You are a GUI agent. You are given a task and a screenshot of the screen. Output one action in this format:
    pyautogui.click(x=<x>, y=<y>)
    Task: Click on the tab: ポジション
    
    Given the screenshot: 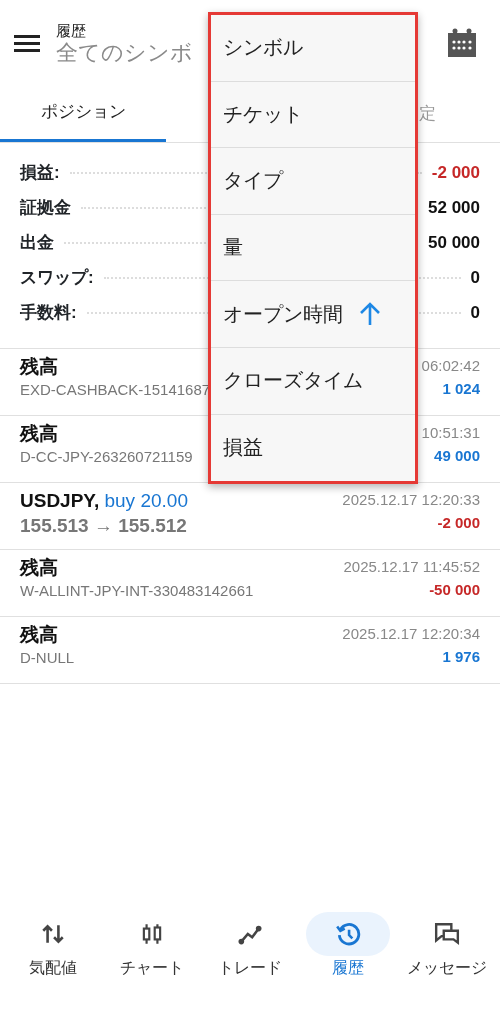 What is the action you would take?
    pyautogui.click(x=83, y=113)
    